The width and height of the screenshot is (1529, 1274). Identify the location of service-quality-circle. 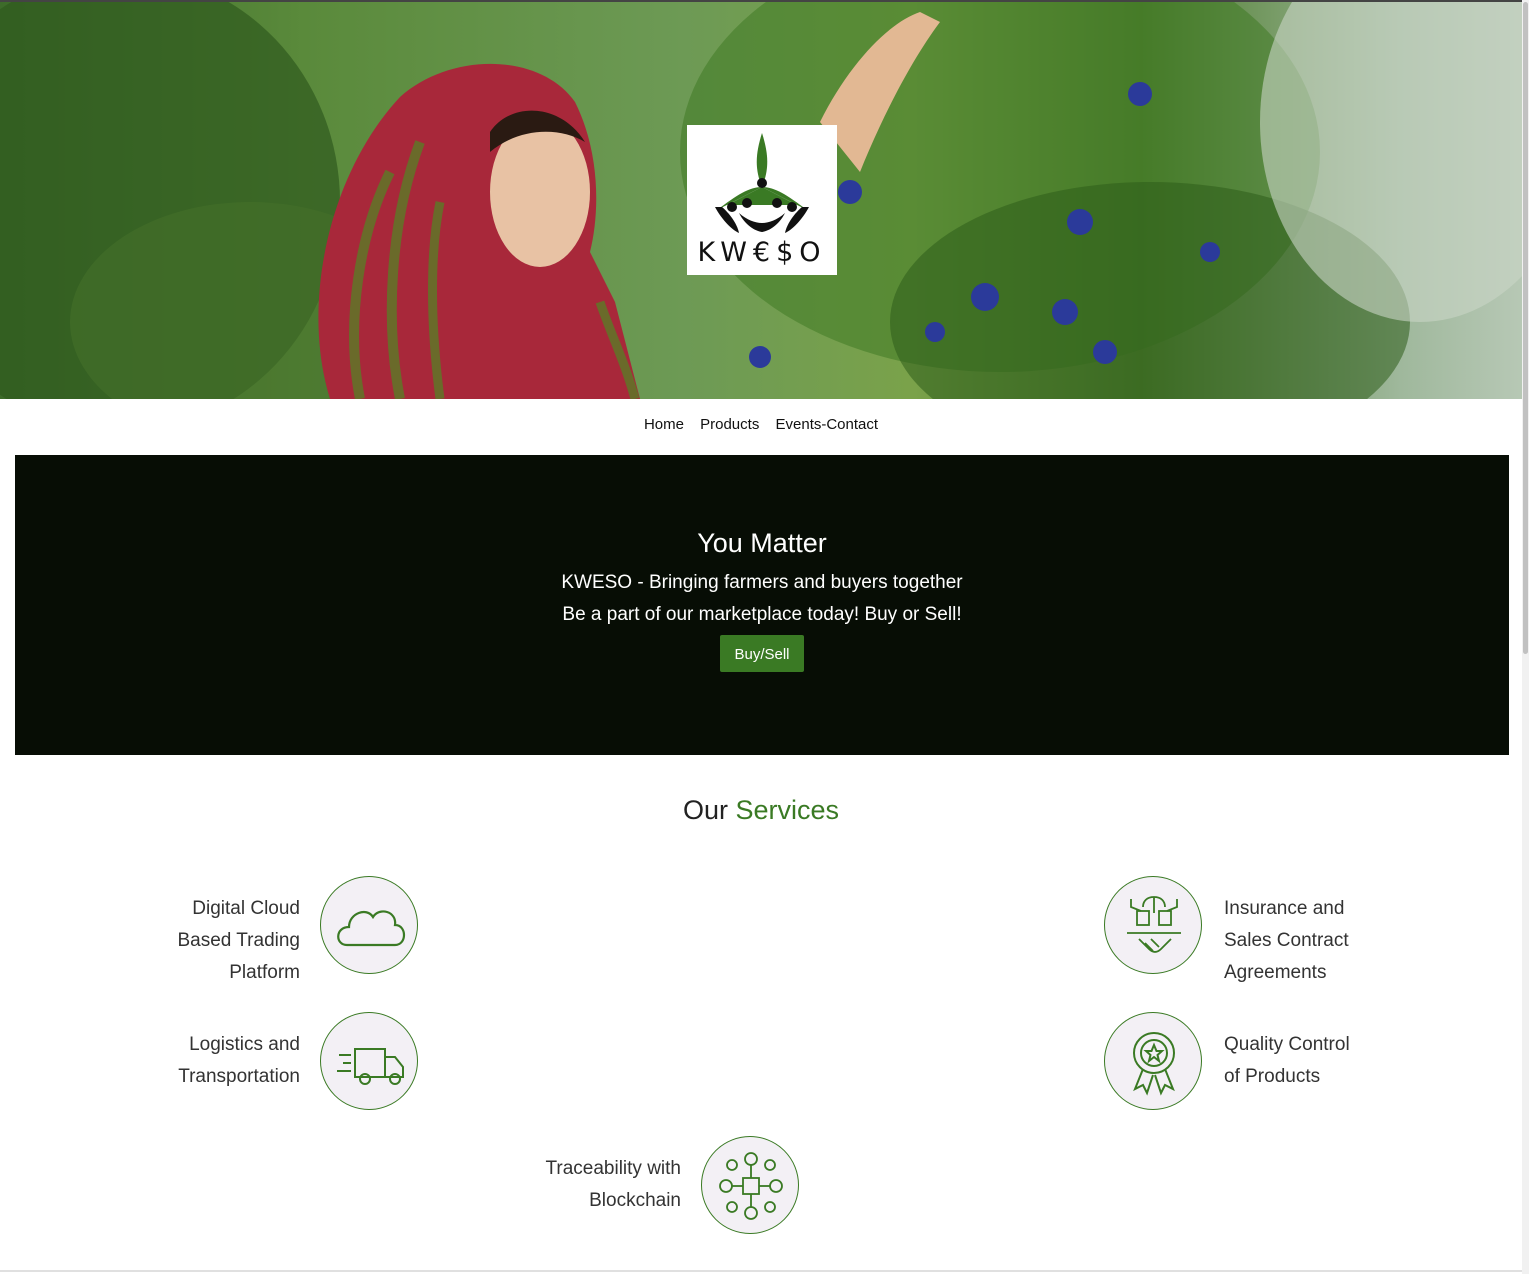
(1153, 1061).